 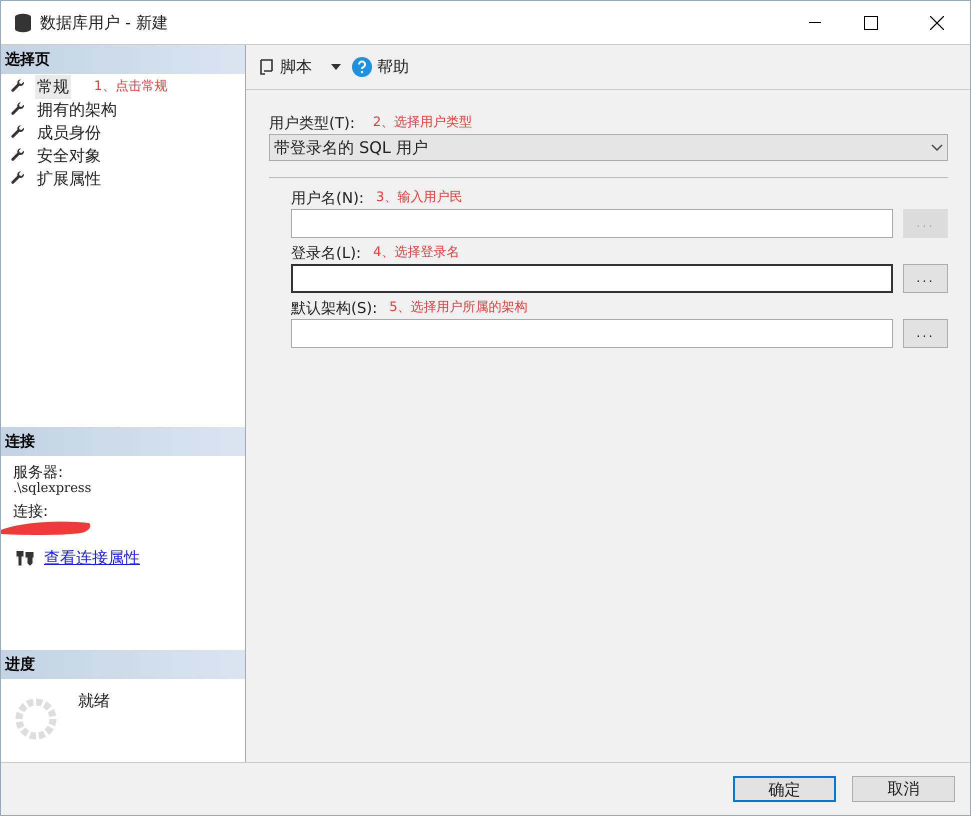 What do you see at coordinates (52, 489) in the screenshot?
I see `server-name: .\sqlexpress` at bounding box center [52, 489].